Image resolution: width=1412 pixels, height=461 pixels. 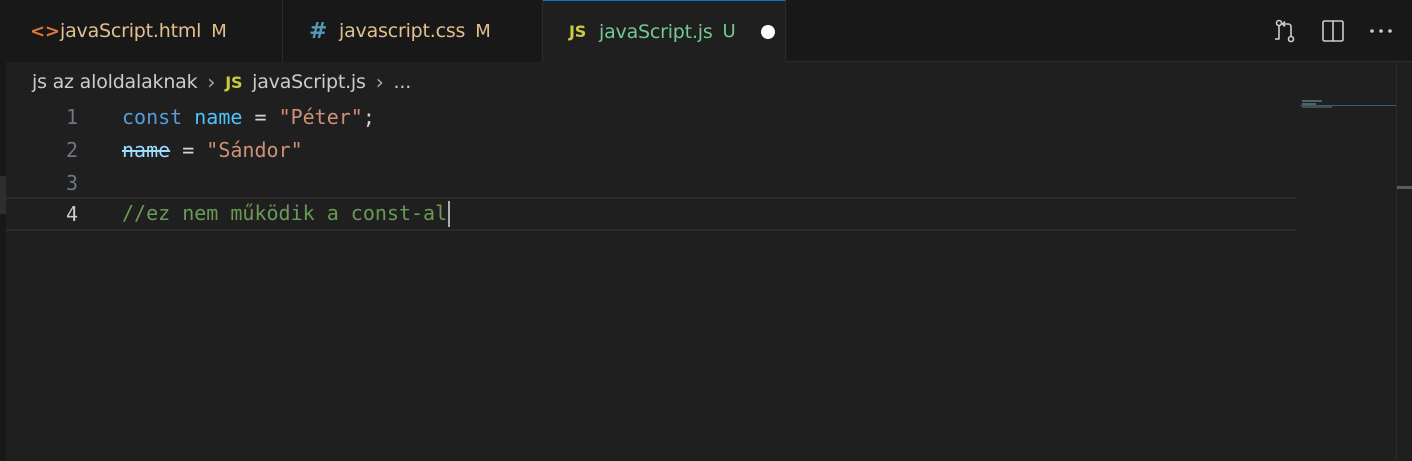 What do you see at coordinates (402, 31) in the screenshot?
I see `tab-label: javascript.css` at bounding box center [402, 31].